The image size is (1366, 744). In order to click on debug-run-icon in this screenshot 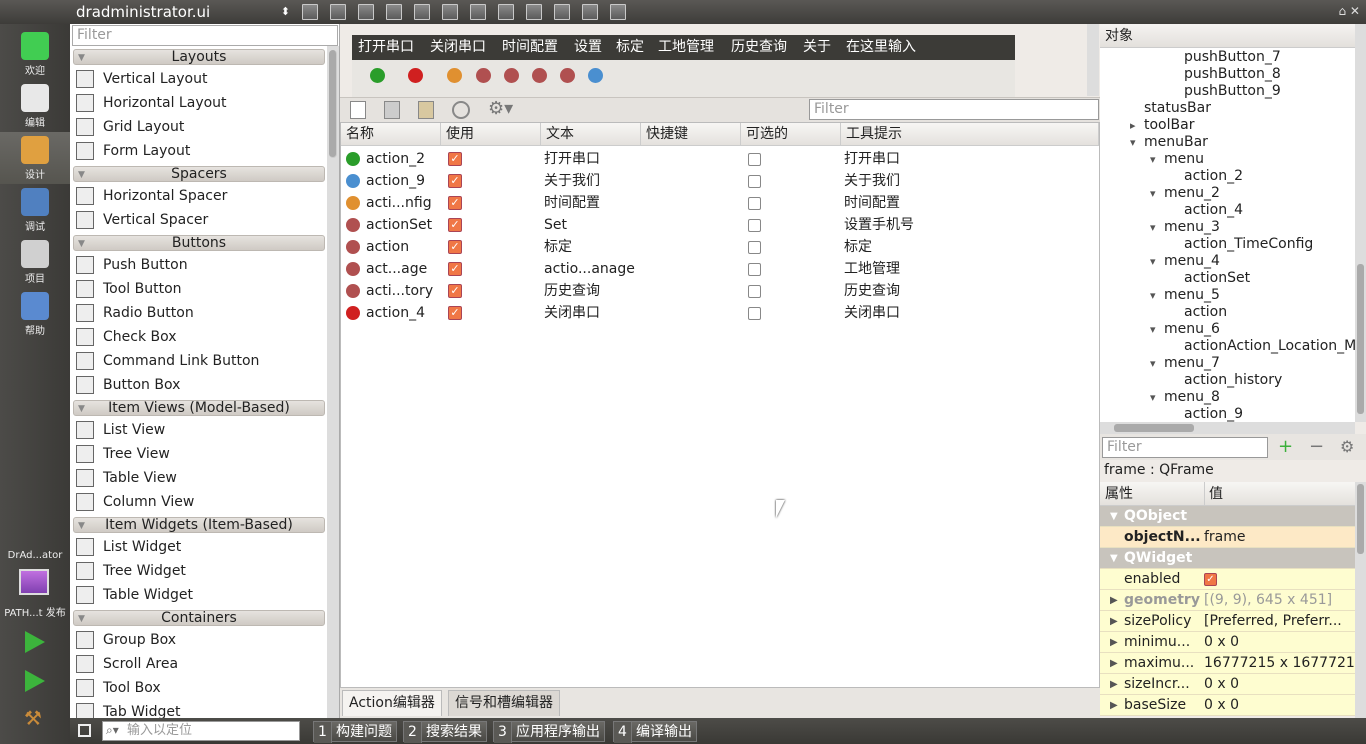, I will do `click(35, 681)`.